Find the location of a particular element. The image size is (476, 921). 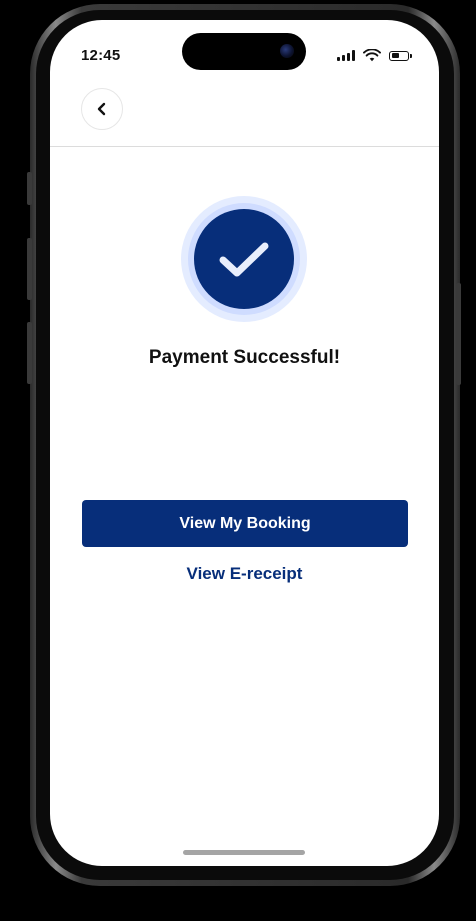

power-button is located at coordinates (458, 334).